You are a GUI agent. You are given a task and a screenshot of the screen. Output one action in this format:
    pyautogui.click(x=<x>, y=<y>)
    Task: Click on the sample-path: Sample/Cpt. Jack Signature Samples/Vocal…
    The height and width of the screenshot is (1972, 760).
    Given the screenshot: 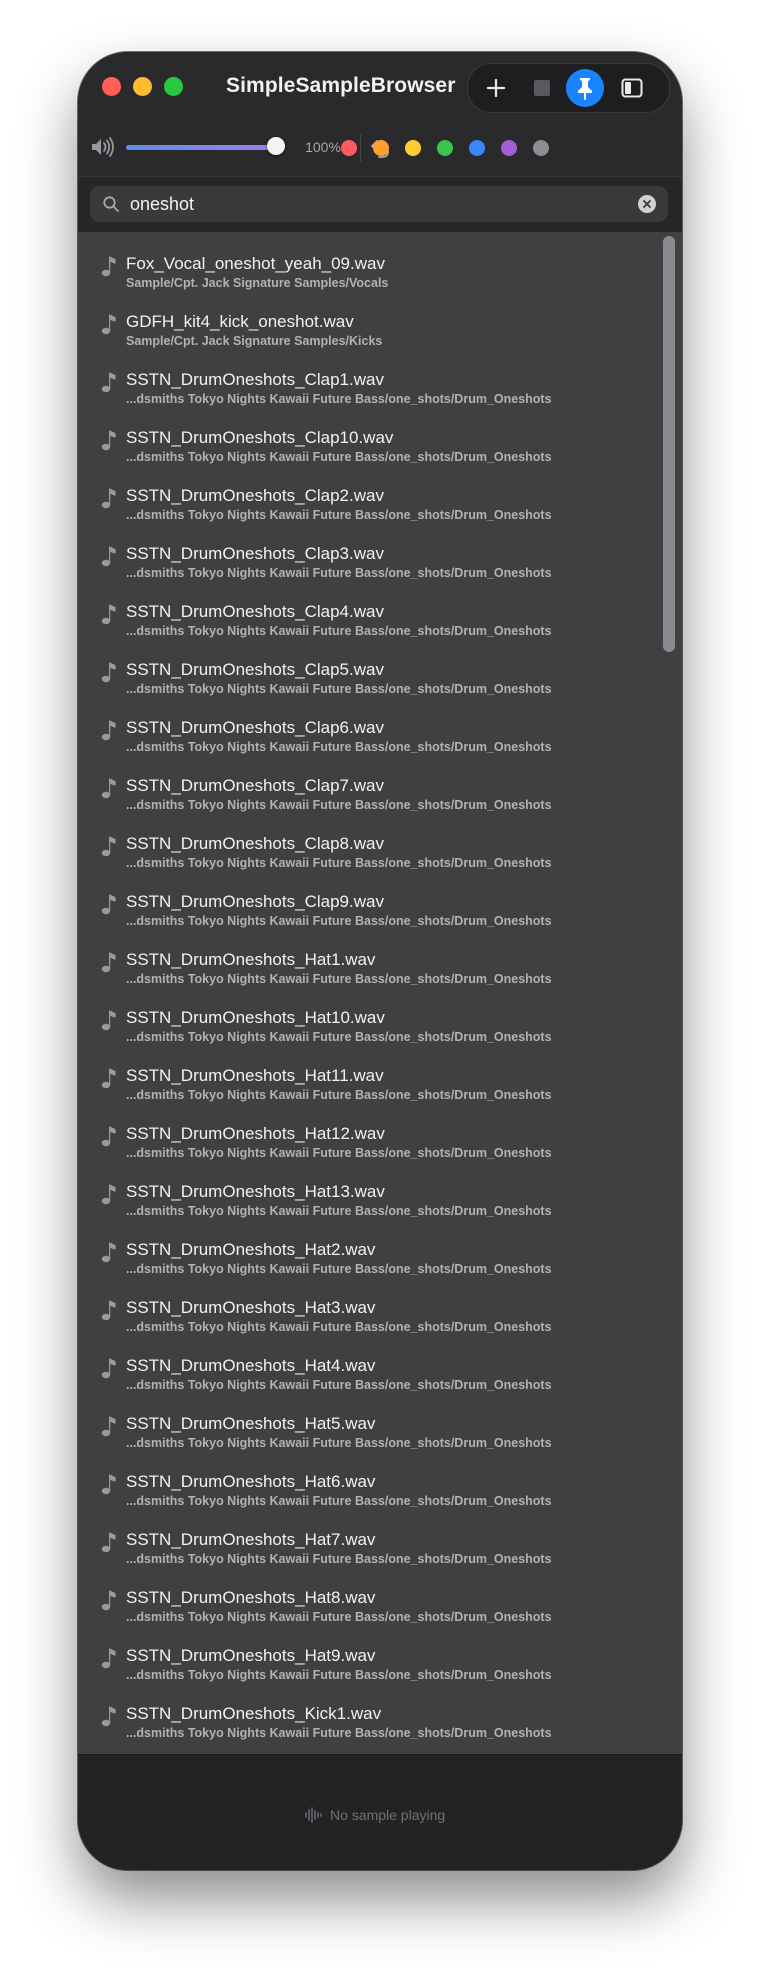 What is the action you would take?
    pyautogui.click(x=257, y=283)
    